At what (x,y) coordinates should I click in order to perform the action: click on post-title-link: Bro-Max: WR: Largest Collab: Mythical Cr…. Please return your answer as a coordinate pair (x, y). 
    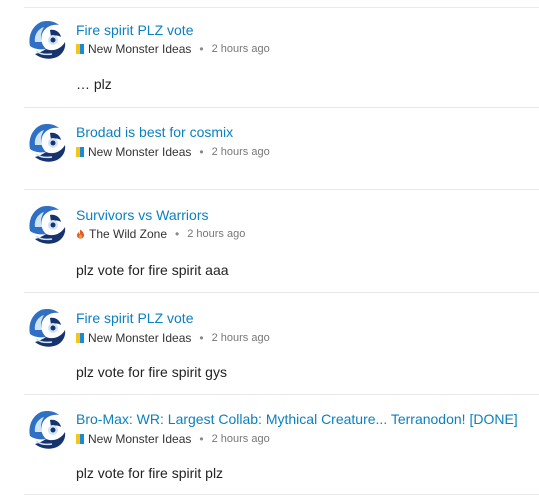
    Looking at the image, I should click on (297, 419).